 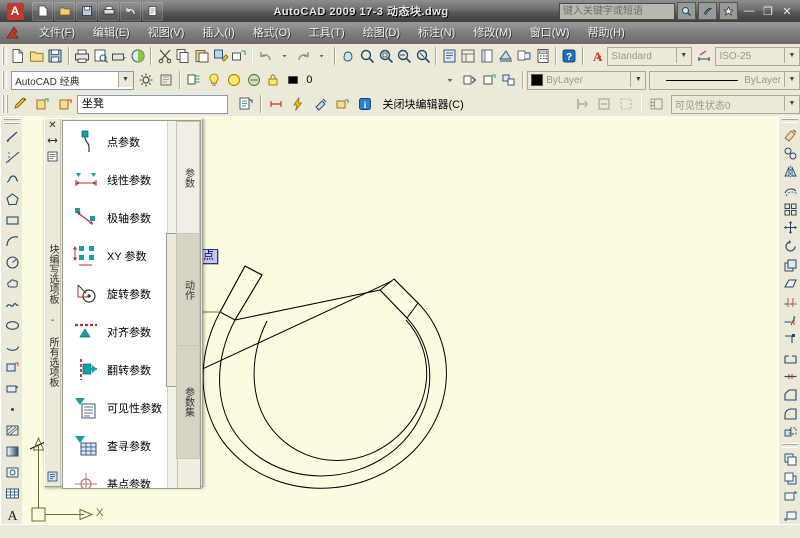 What do you see at coordinates (450, 80) in the screenshot?
I see `layer-combo-arrow-icon` at bounding box center [450, 80].